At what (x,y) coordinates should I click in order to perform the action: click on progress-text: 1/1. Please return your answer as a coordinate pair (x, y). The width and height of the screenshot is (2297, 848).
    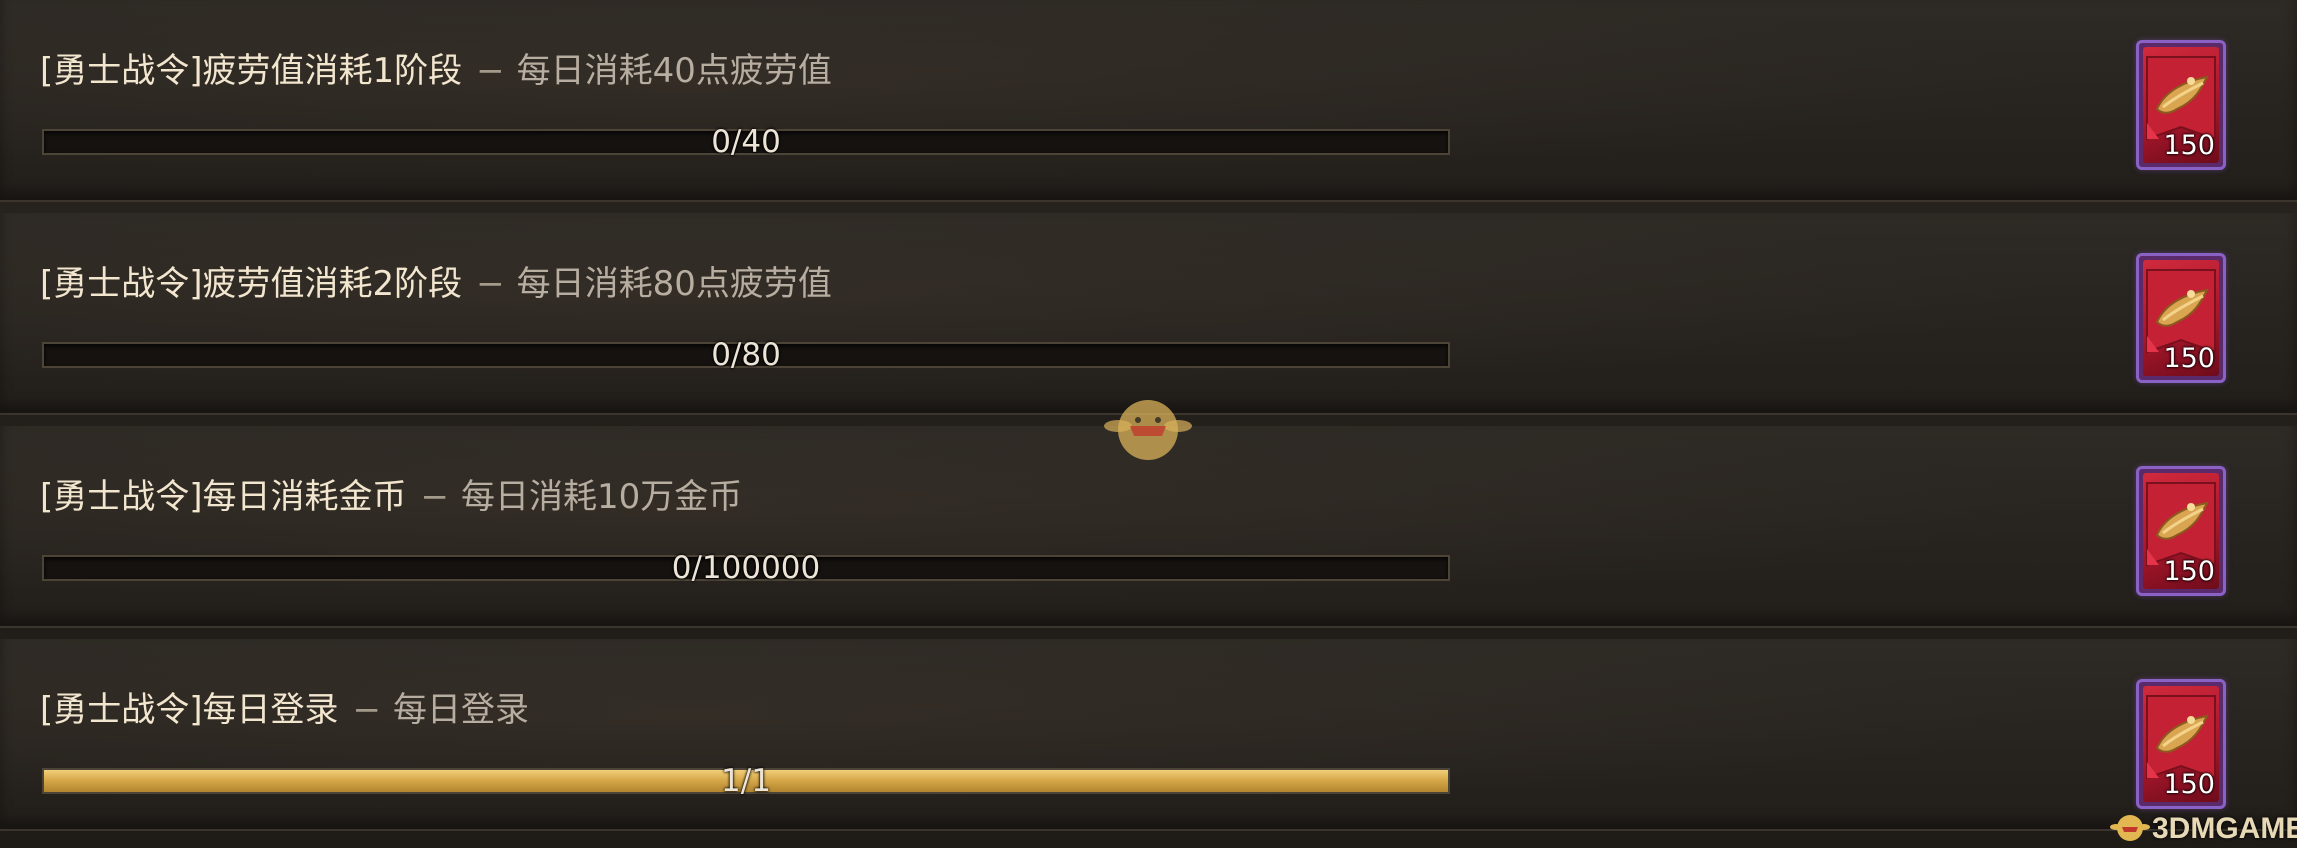
    Looking at the image, I should click on (746, 781).